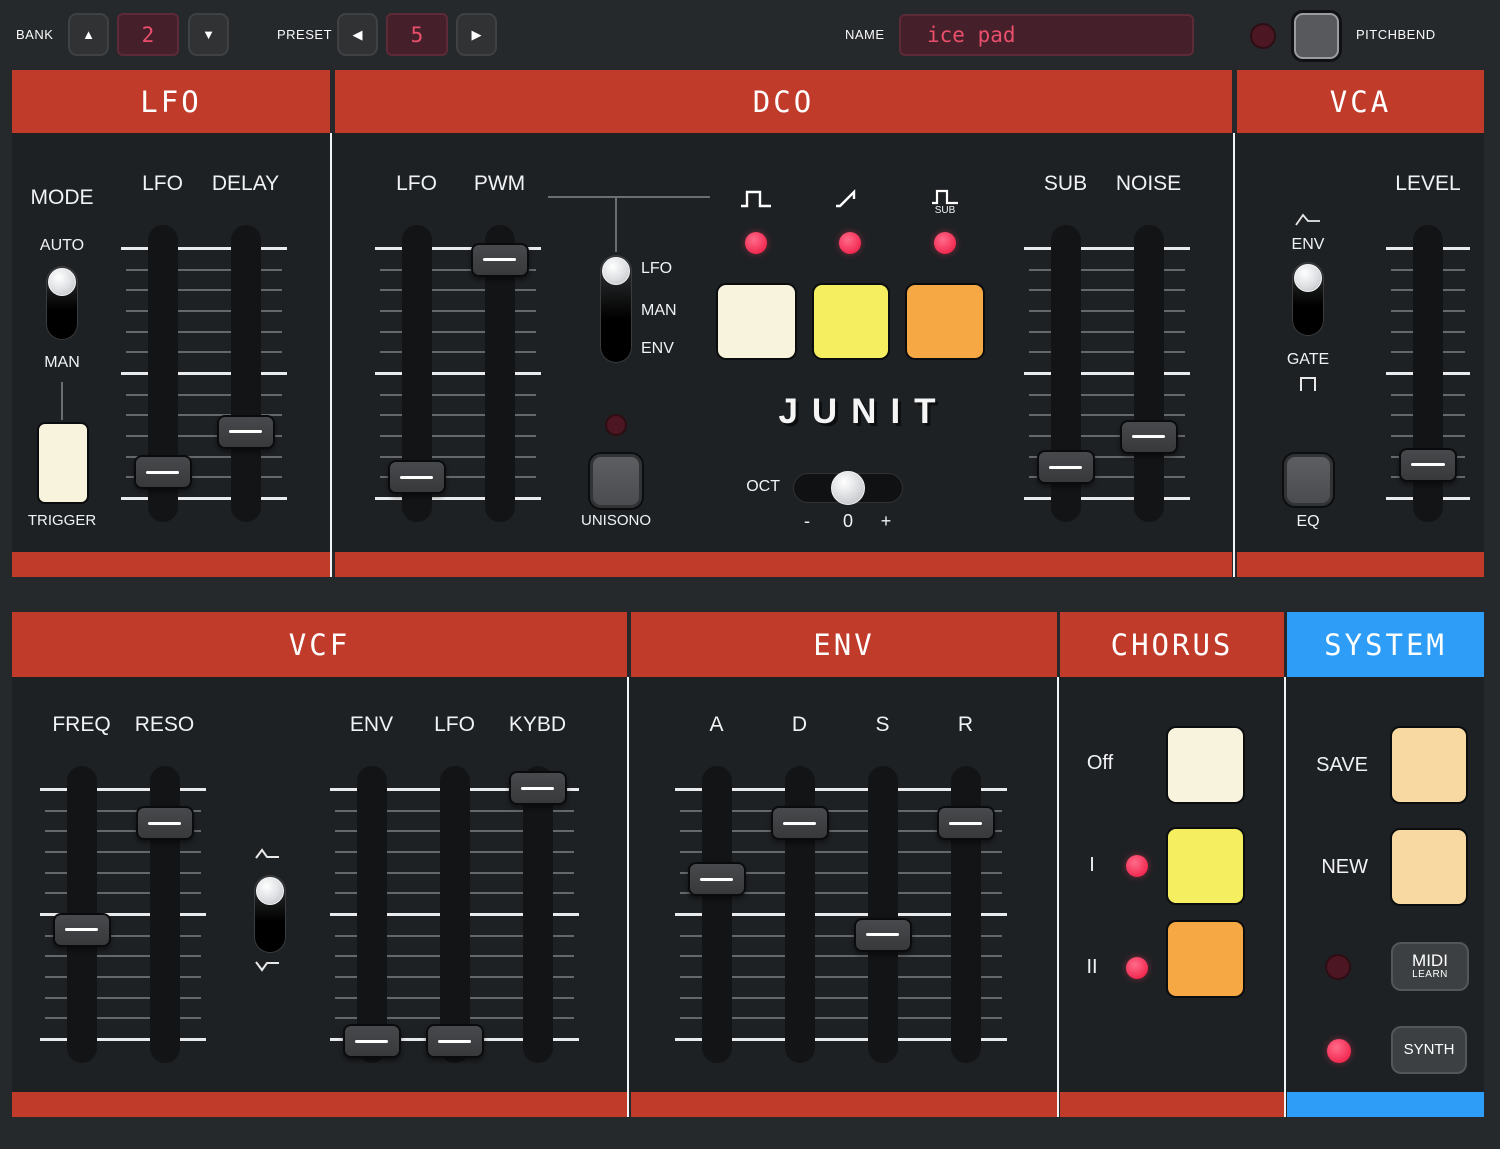  What do you see at coordinates (416, 373) in the screenshot?
I see `dco-lfo-slider` at bounding box center [416, 373].